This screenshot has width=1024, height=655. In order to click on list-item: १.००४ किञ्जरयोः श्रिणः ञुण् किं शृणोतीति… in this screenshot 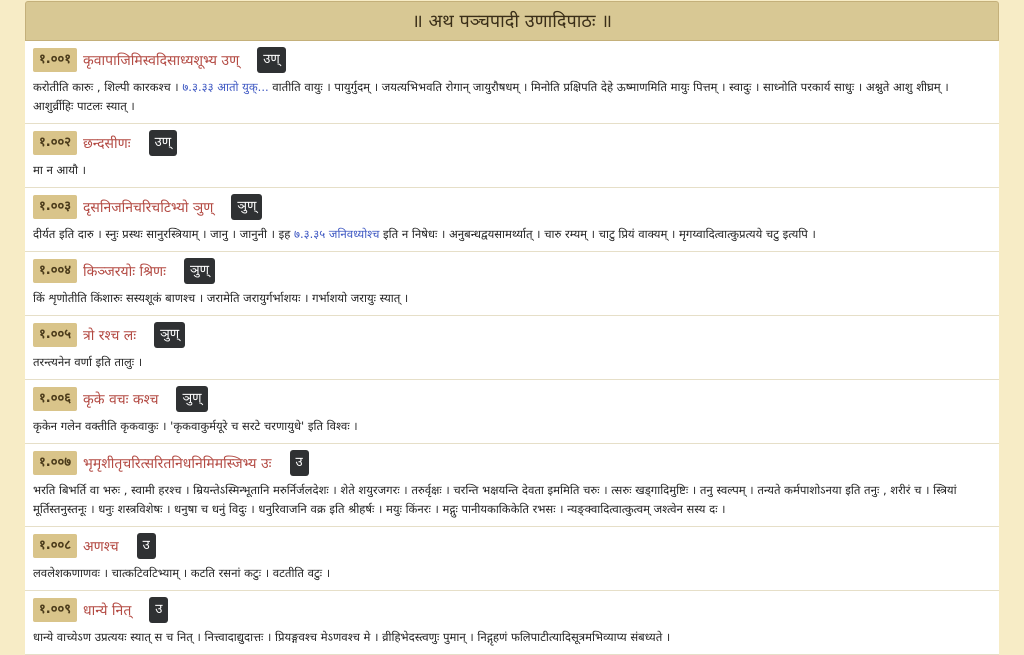, I will do `click(512, 284)`.